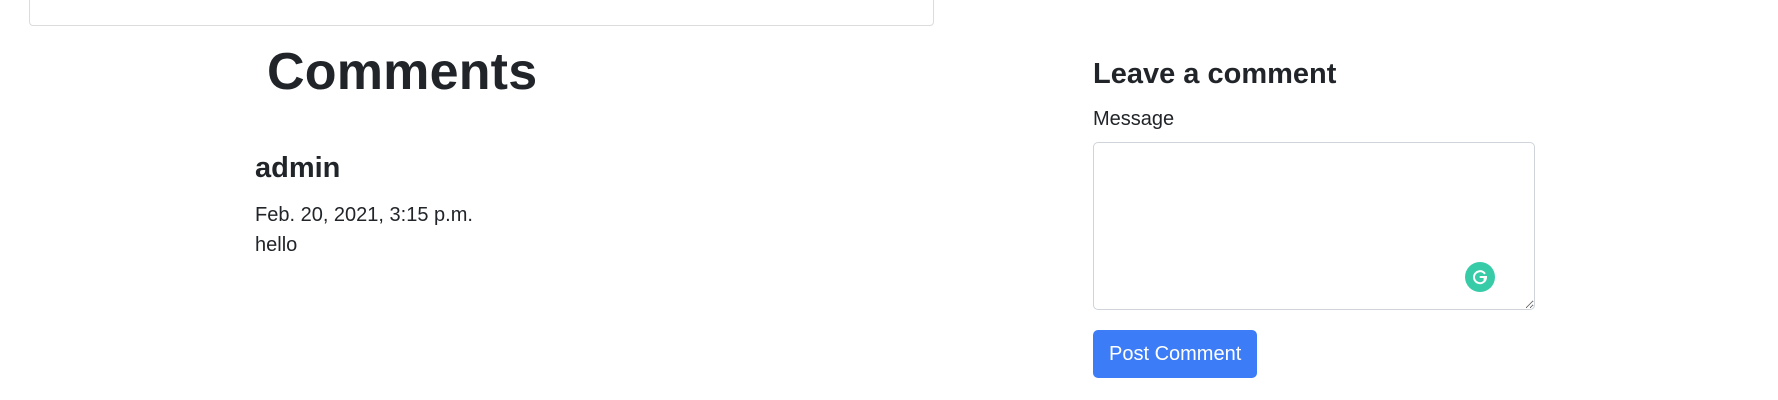 This screenshot has height=400, width=1778. What do you see at coordinates (1314, 226) in the screenshot?
I see `message-field-wrapper` at bounding box center [1314, 226].